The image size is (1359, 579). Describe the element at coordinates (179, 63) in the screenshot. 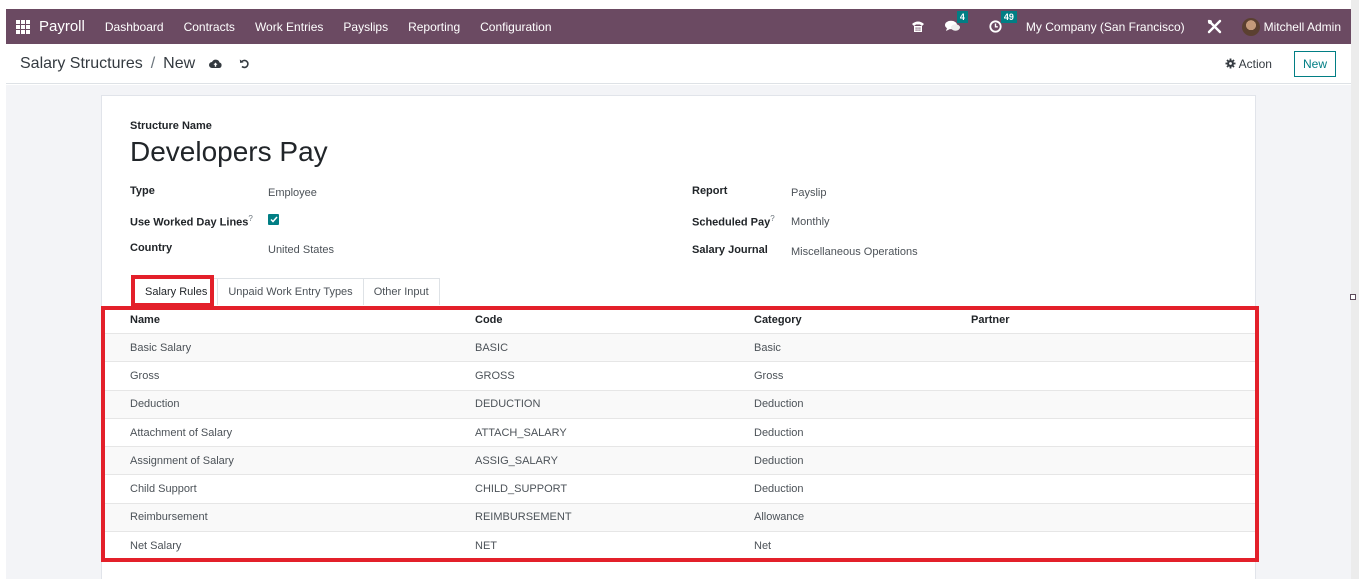

I see `breadcrumb-current: New` at that location.